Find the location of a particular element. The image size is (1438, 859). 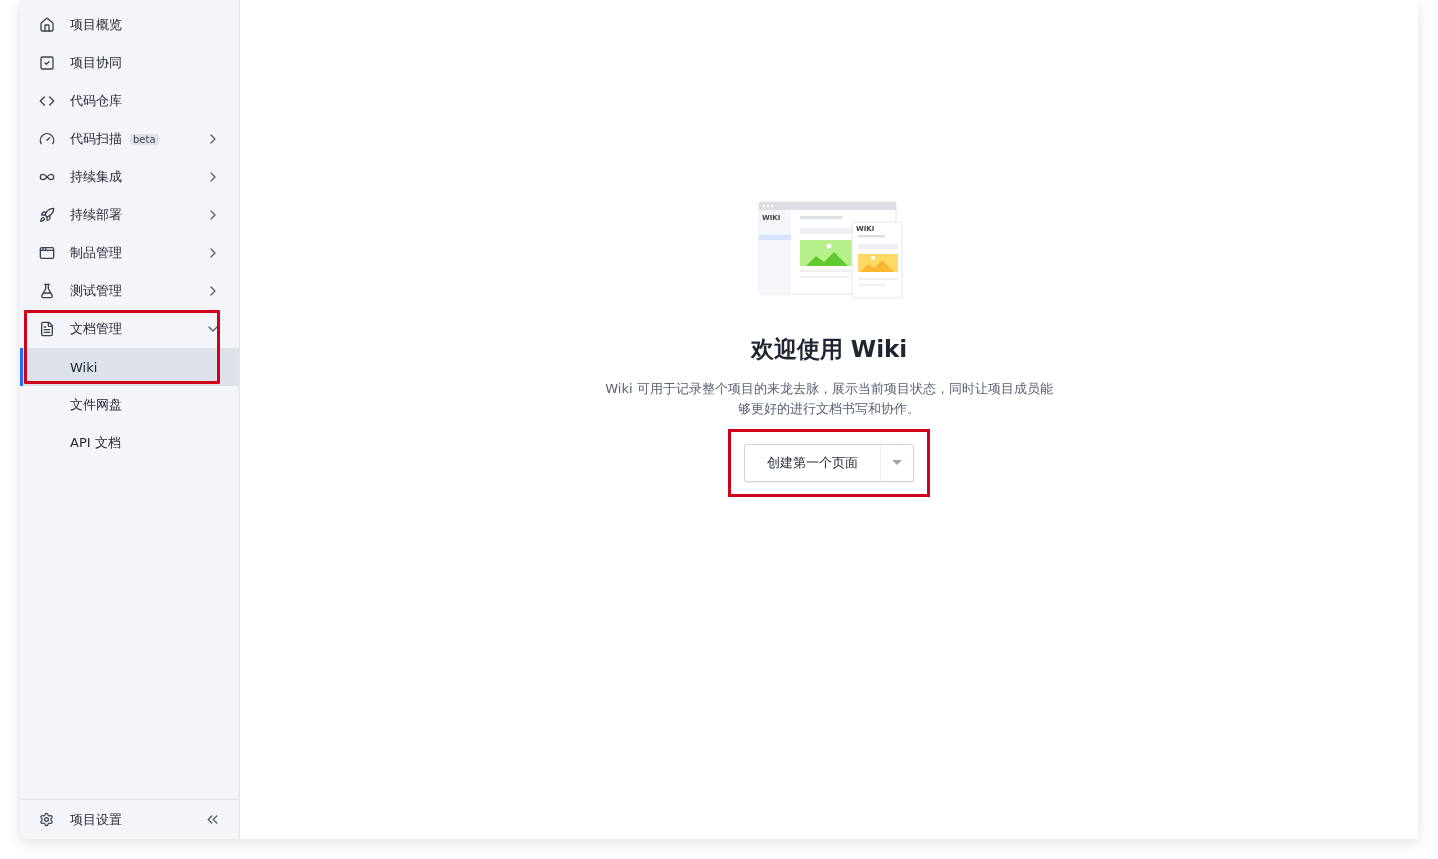

home-icon is located at coordinates (46, 25).